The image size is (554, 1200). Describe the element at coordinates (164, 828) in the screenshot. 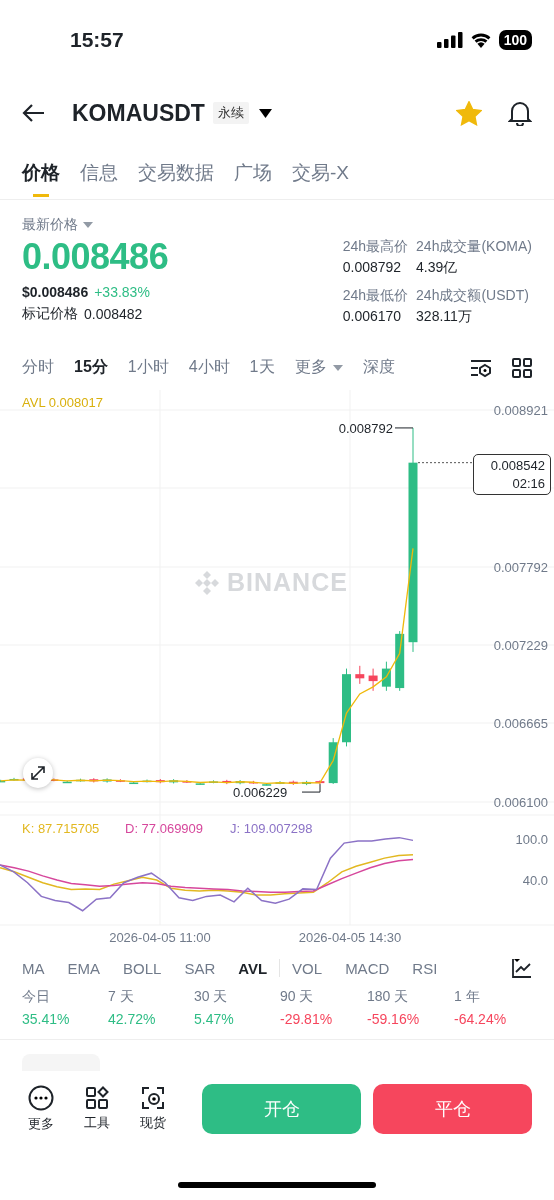

I see `kdj-value: D: 77.069909` at that location.